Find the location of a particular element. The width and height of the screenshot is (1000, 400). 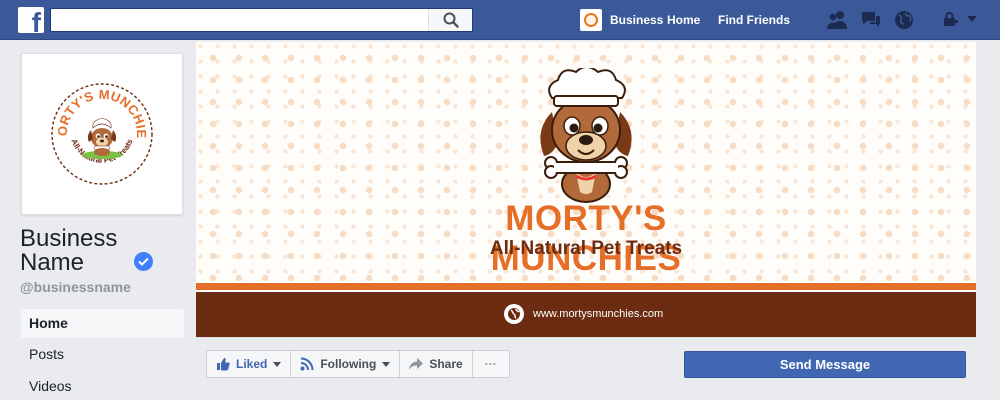

facebook-logo-letter: f is located at coordinates (36, 20).